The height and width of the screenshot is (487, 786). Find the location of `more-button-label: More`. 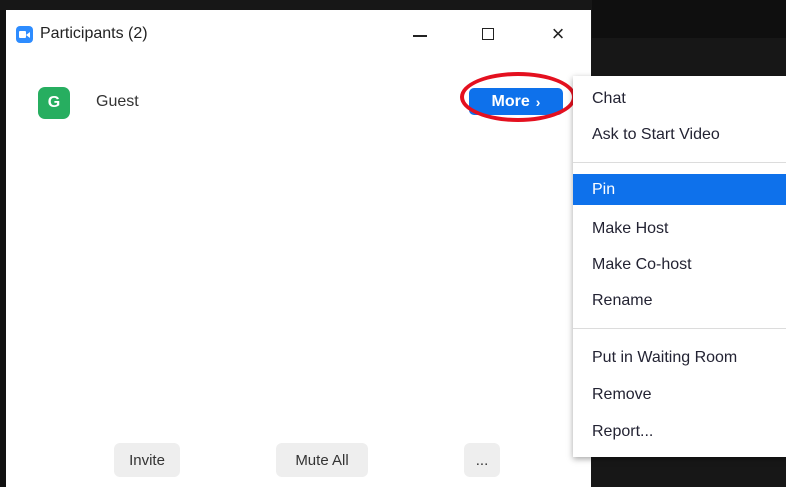

more-button-label: More is located at coordinates (510, 101).